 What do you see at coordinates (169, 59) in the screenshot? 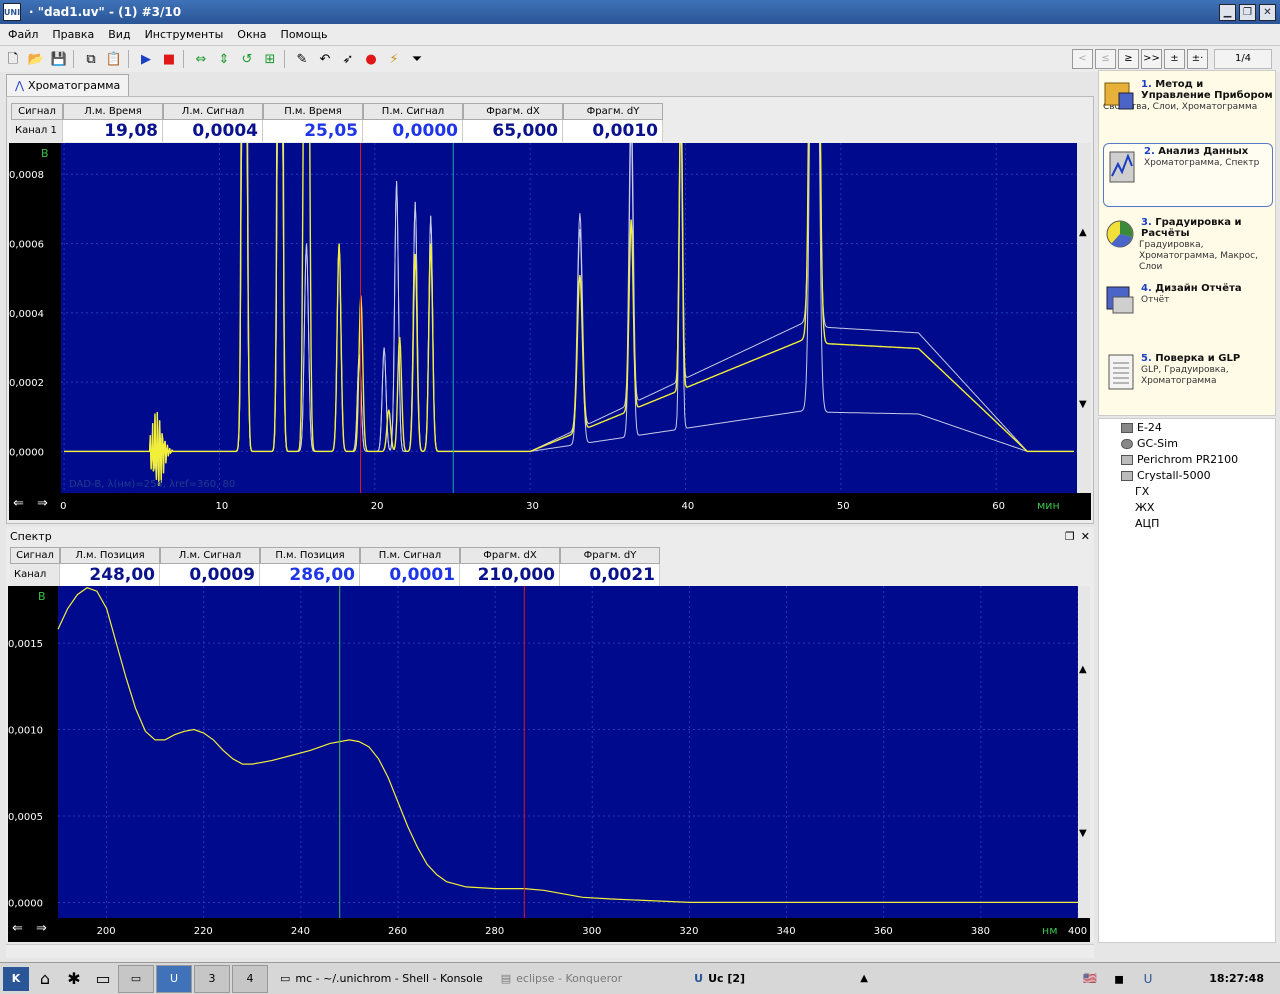
I see `stop-icon: ■` at bounding box center [169, 59].